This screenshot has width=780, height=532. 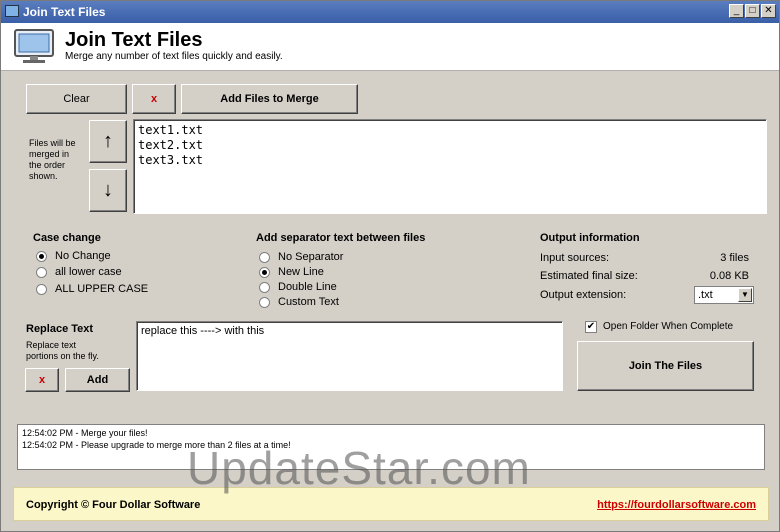 I want to click on copyright-text: Copyright © Four Dollar Software, so click(x=113, y=505).